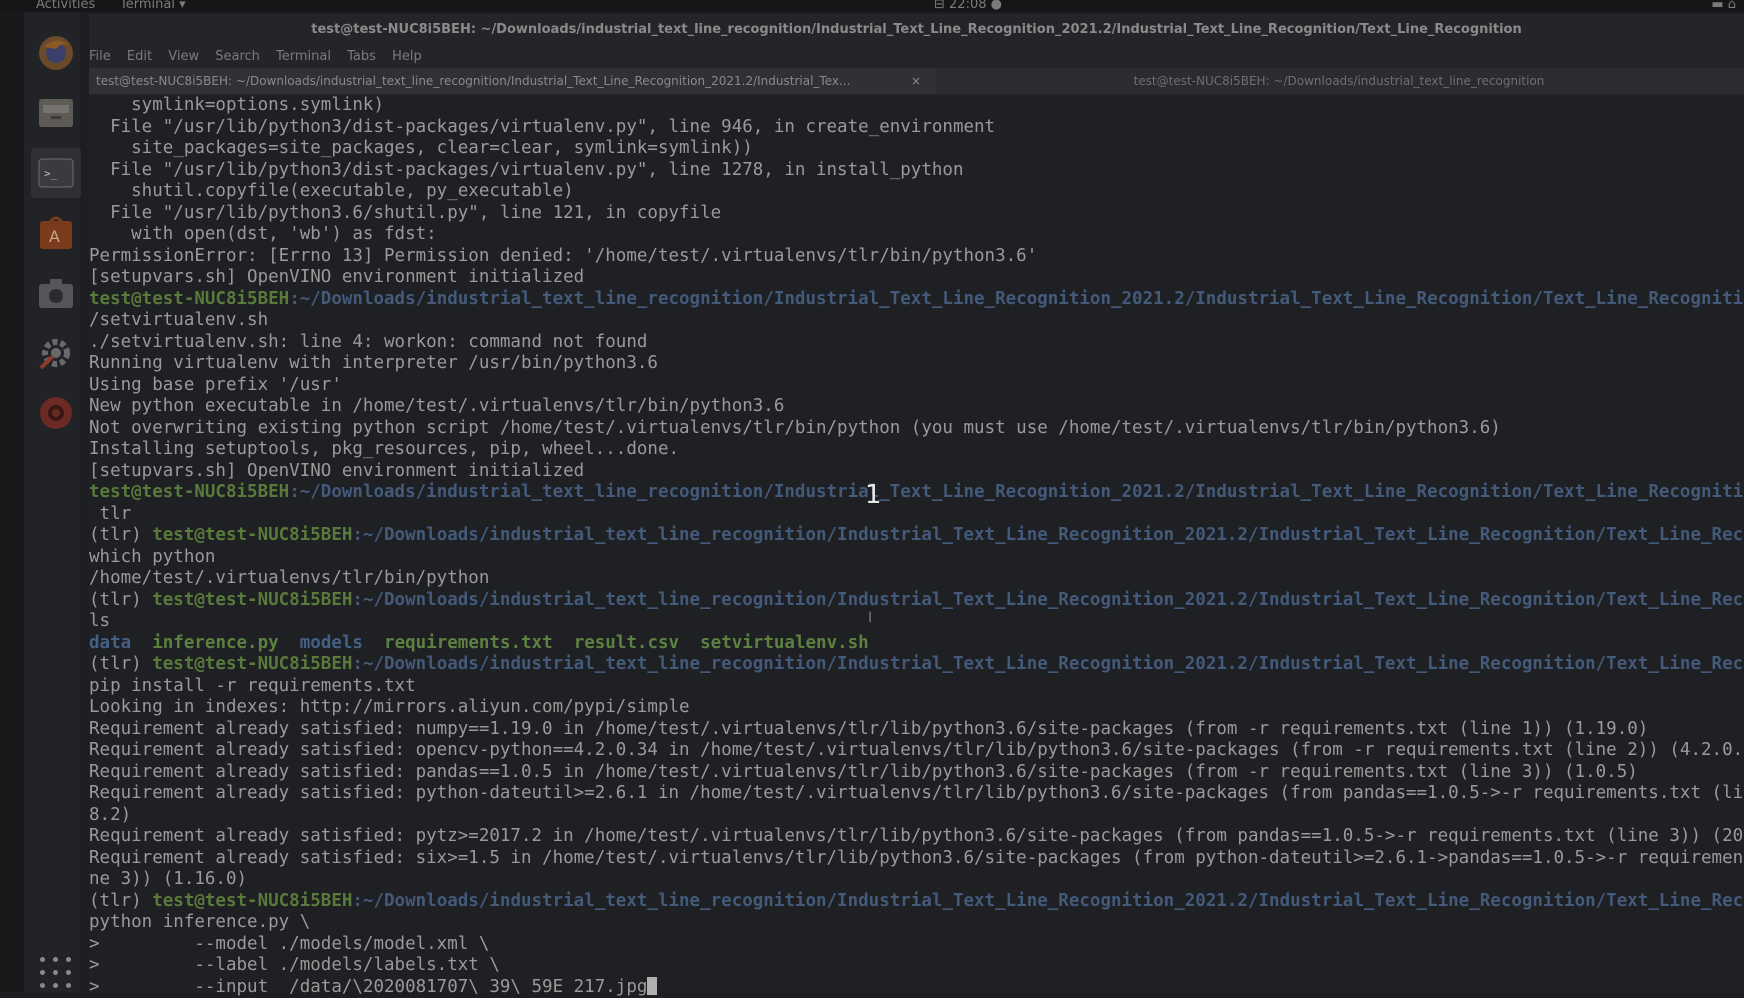  I want to click on output-line: with open(dst, 'wb') as fdst:, so click(263, 234).